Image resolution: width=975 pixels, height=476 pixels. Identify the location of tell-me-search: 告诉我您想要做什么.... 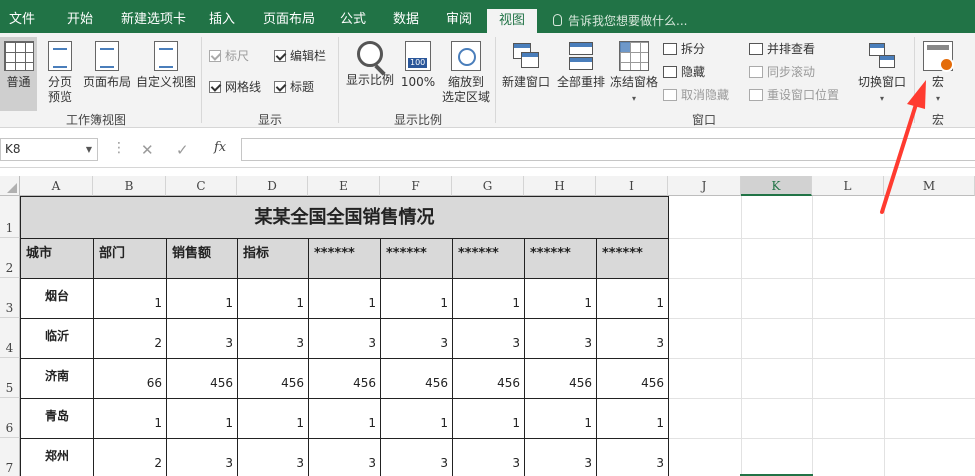
(620, 16).